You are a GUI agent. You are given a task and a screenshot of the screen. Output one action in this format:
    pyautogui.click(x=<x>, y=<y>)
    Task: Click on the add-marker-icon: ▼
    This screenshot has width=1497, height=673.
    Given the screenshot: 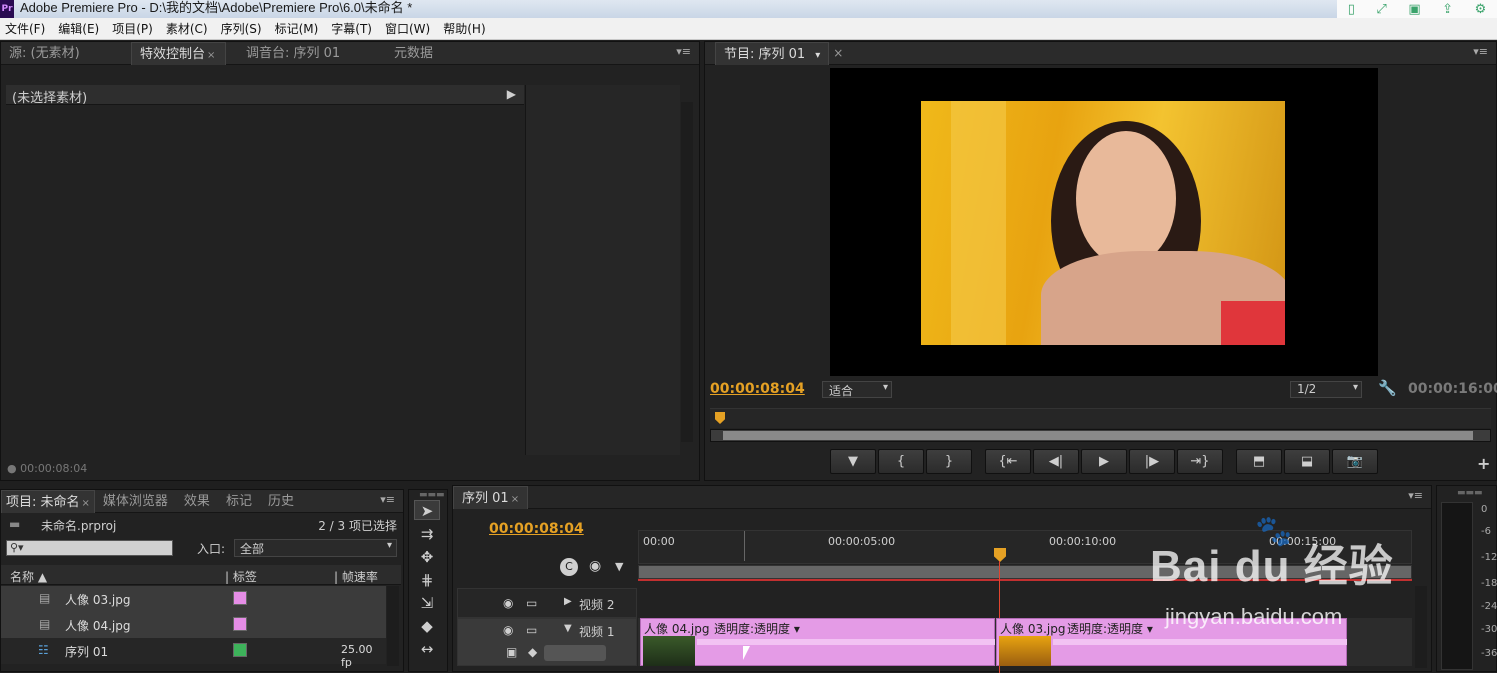 What is the action you would take?
    pyautogui.click(x=619, y=566)
    